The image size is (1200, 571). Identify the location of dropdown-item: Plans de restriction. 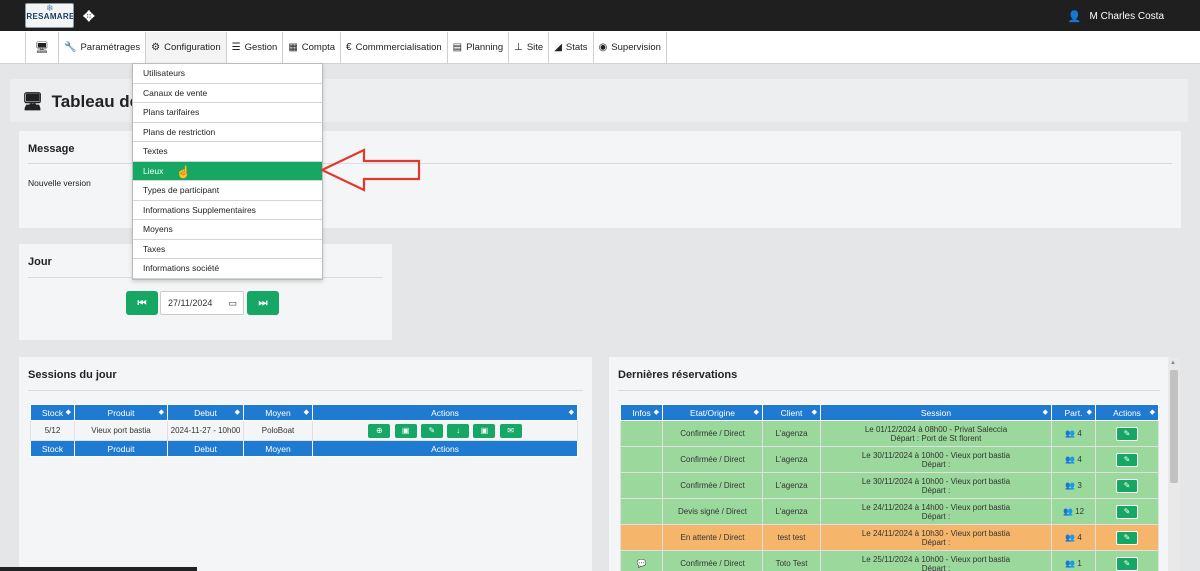
(227, 132).